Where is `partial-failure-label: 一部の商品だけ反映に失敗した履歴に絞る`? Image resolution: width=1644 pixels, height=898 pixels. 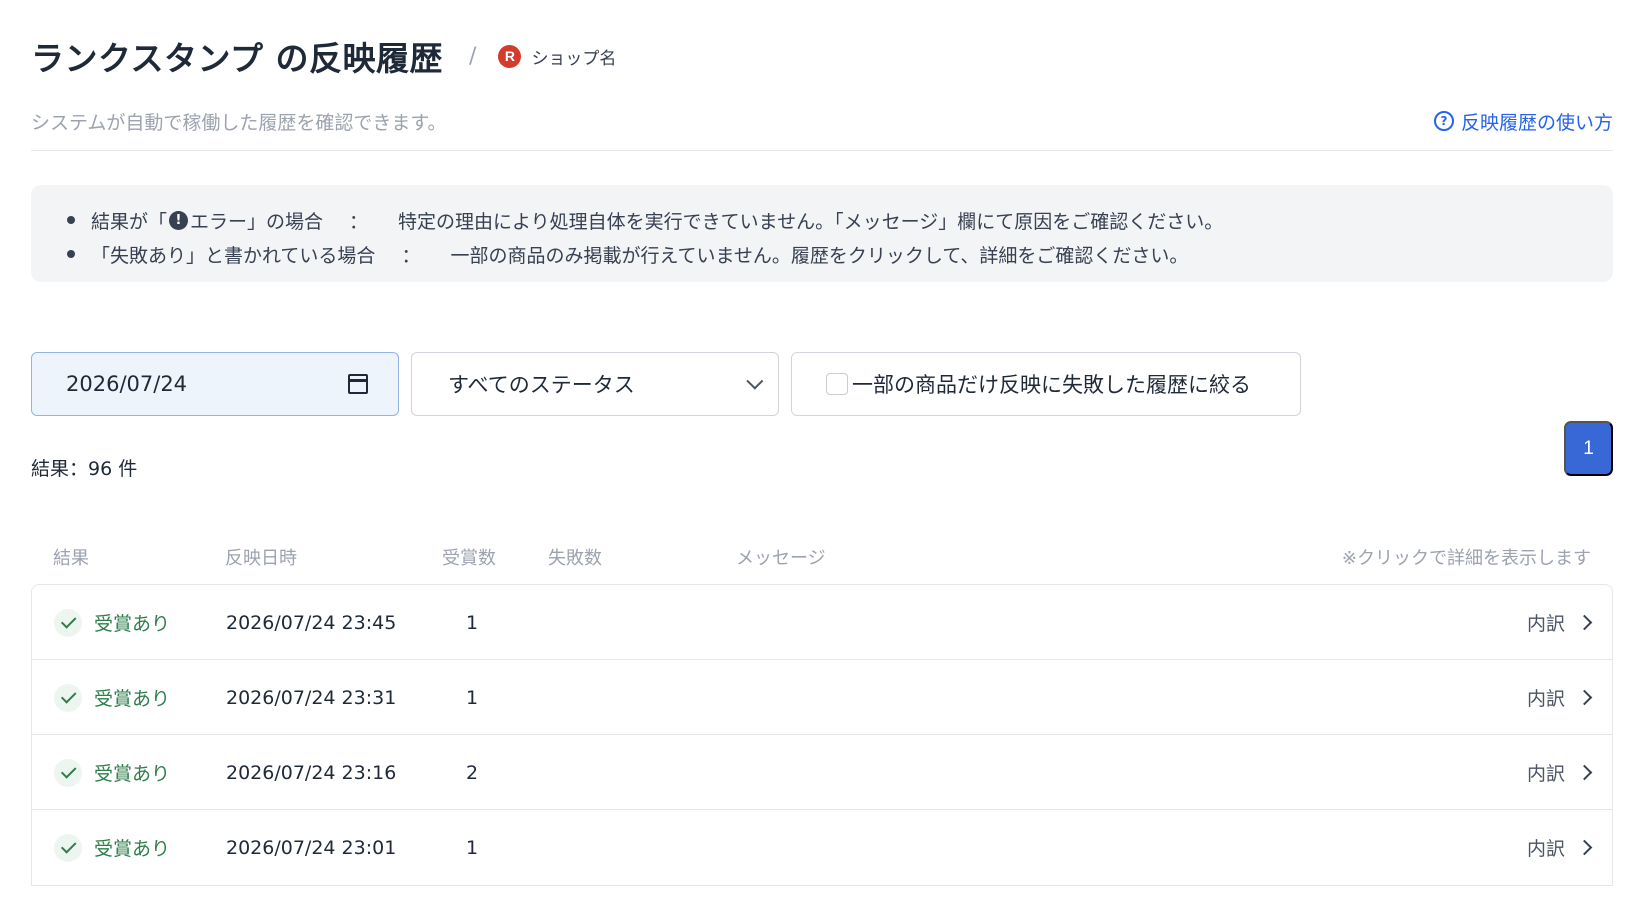
partial-failure-label: 一部の商品だけ反映に失敗した履歴に絞る is located at coordinates (1051, 385).